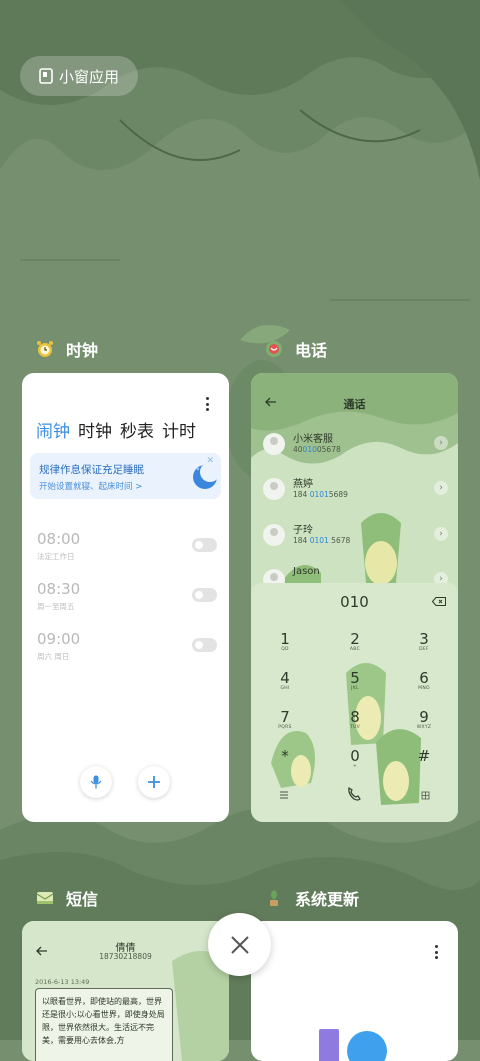  I want to click on dial-key: 9 WXYZ, so click(424, 720).